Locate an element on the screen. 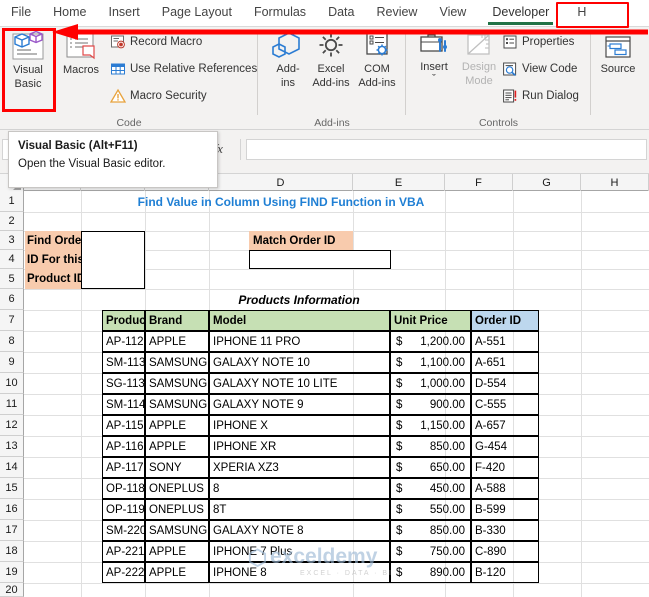 This screenshot has height=597, width=649. price-value: 750.00 is located at coordinates (447, 551).